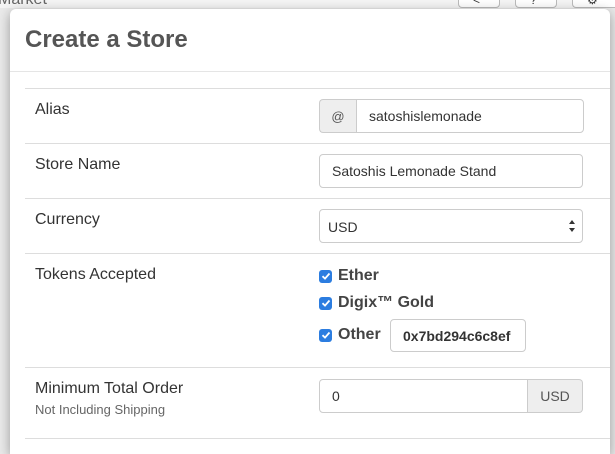 This screenshot has width=615, height=454. Describe the element at coordinates (337, 116) in the screenshot. I see `alias-prefix: @` at that location.